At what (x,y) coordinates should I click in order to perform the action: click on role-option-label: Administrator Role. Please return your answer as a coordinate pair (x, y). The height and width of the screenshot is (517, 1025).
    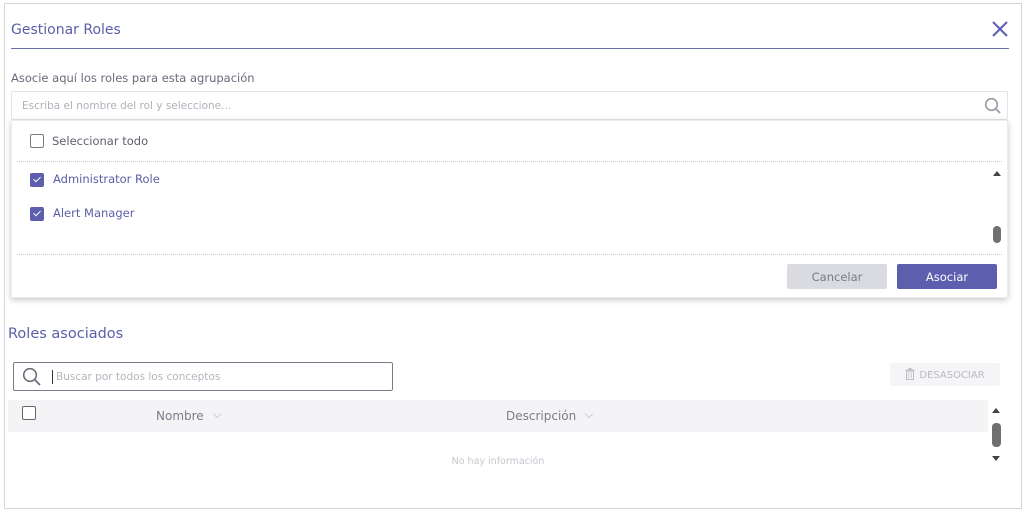
    Looking at the image, I should click on (106, 179).